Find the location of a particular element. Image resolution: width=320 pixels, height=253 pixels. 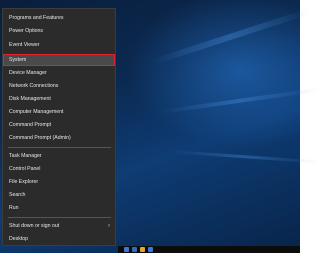

menu-item-run: Run is located at coordinates (59, 208).